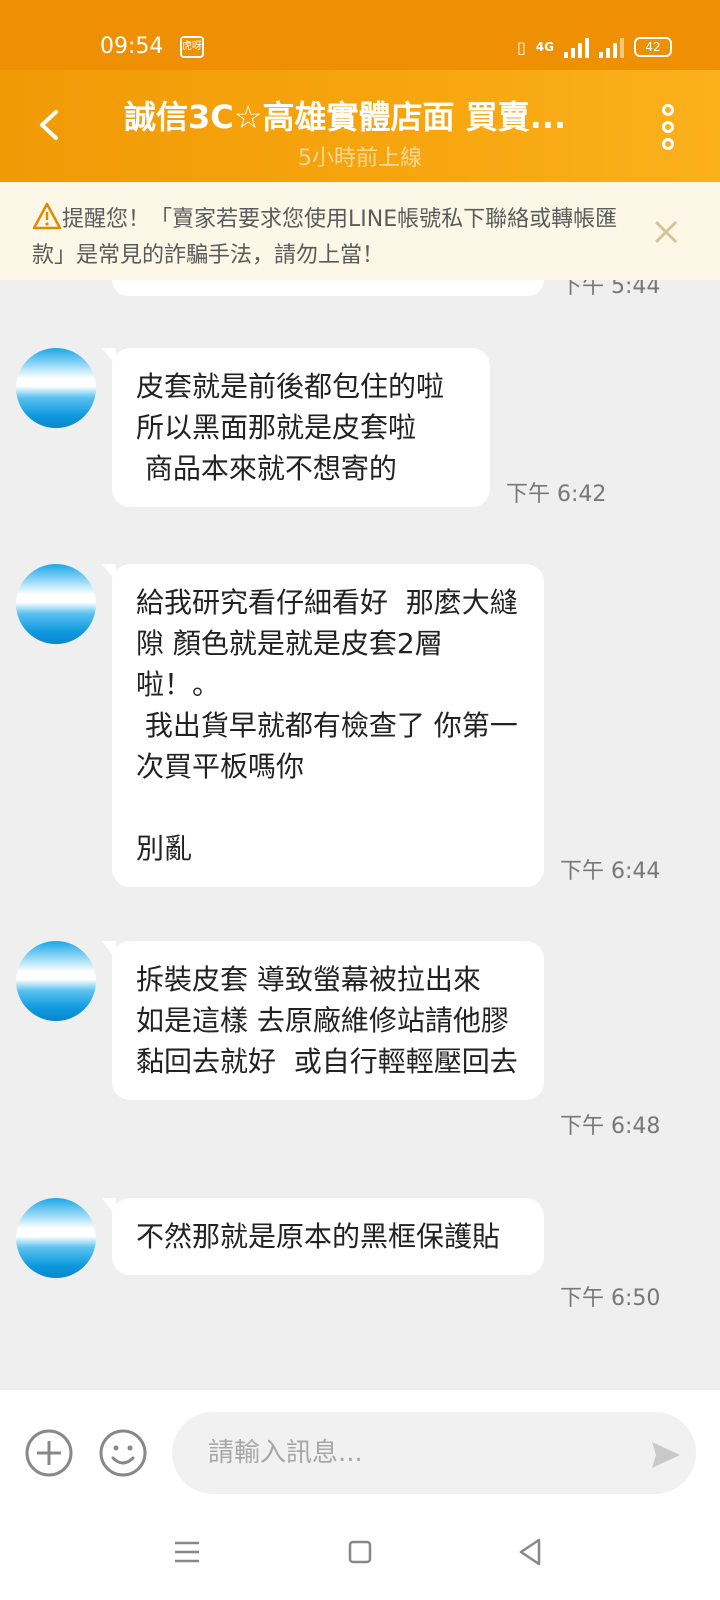 This screenshot has width=720, height=1600. Describe the element at coordinates (610, 1298) in the screenshot. I see `message-time: 下午 6:50` at that location.